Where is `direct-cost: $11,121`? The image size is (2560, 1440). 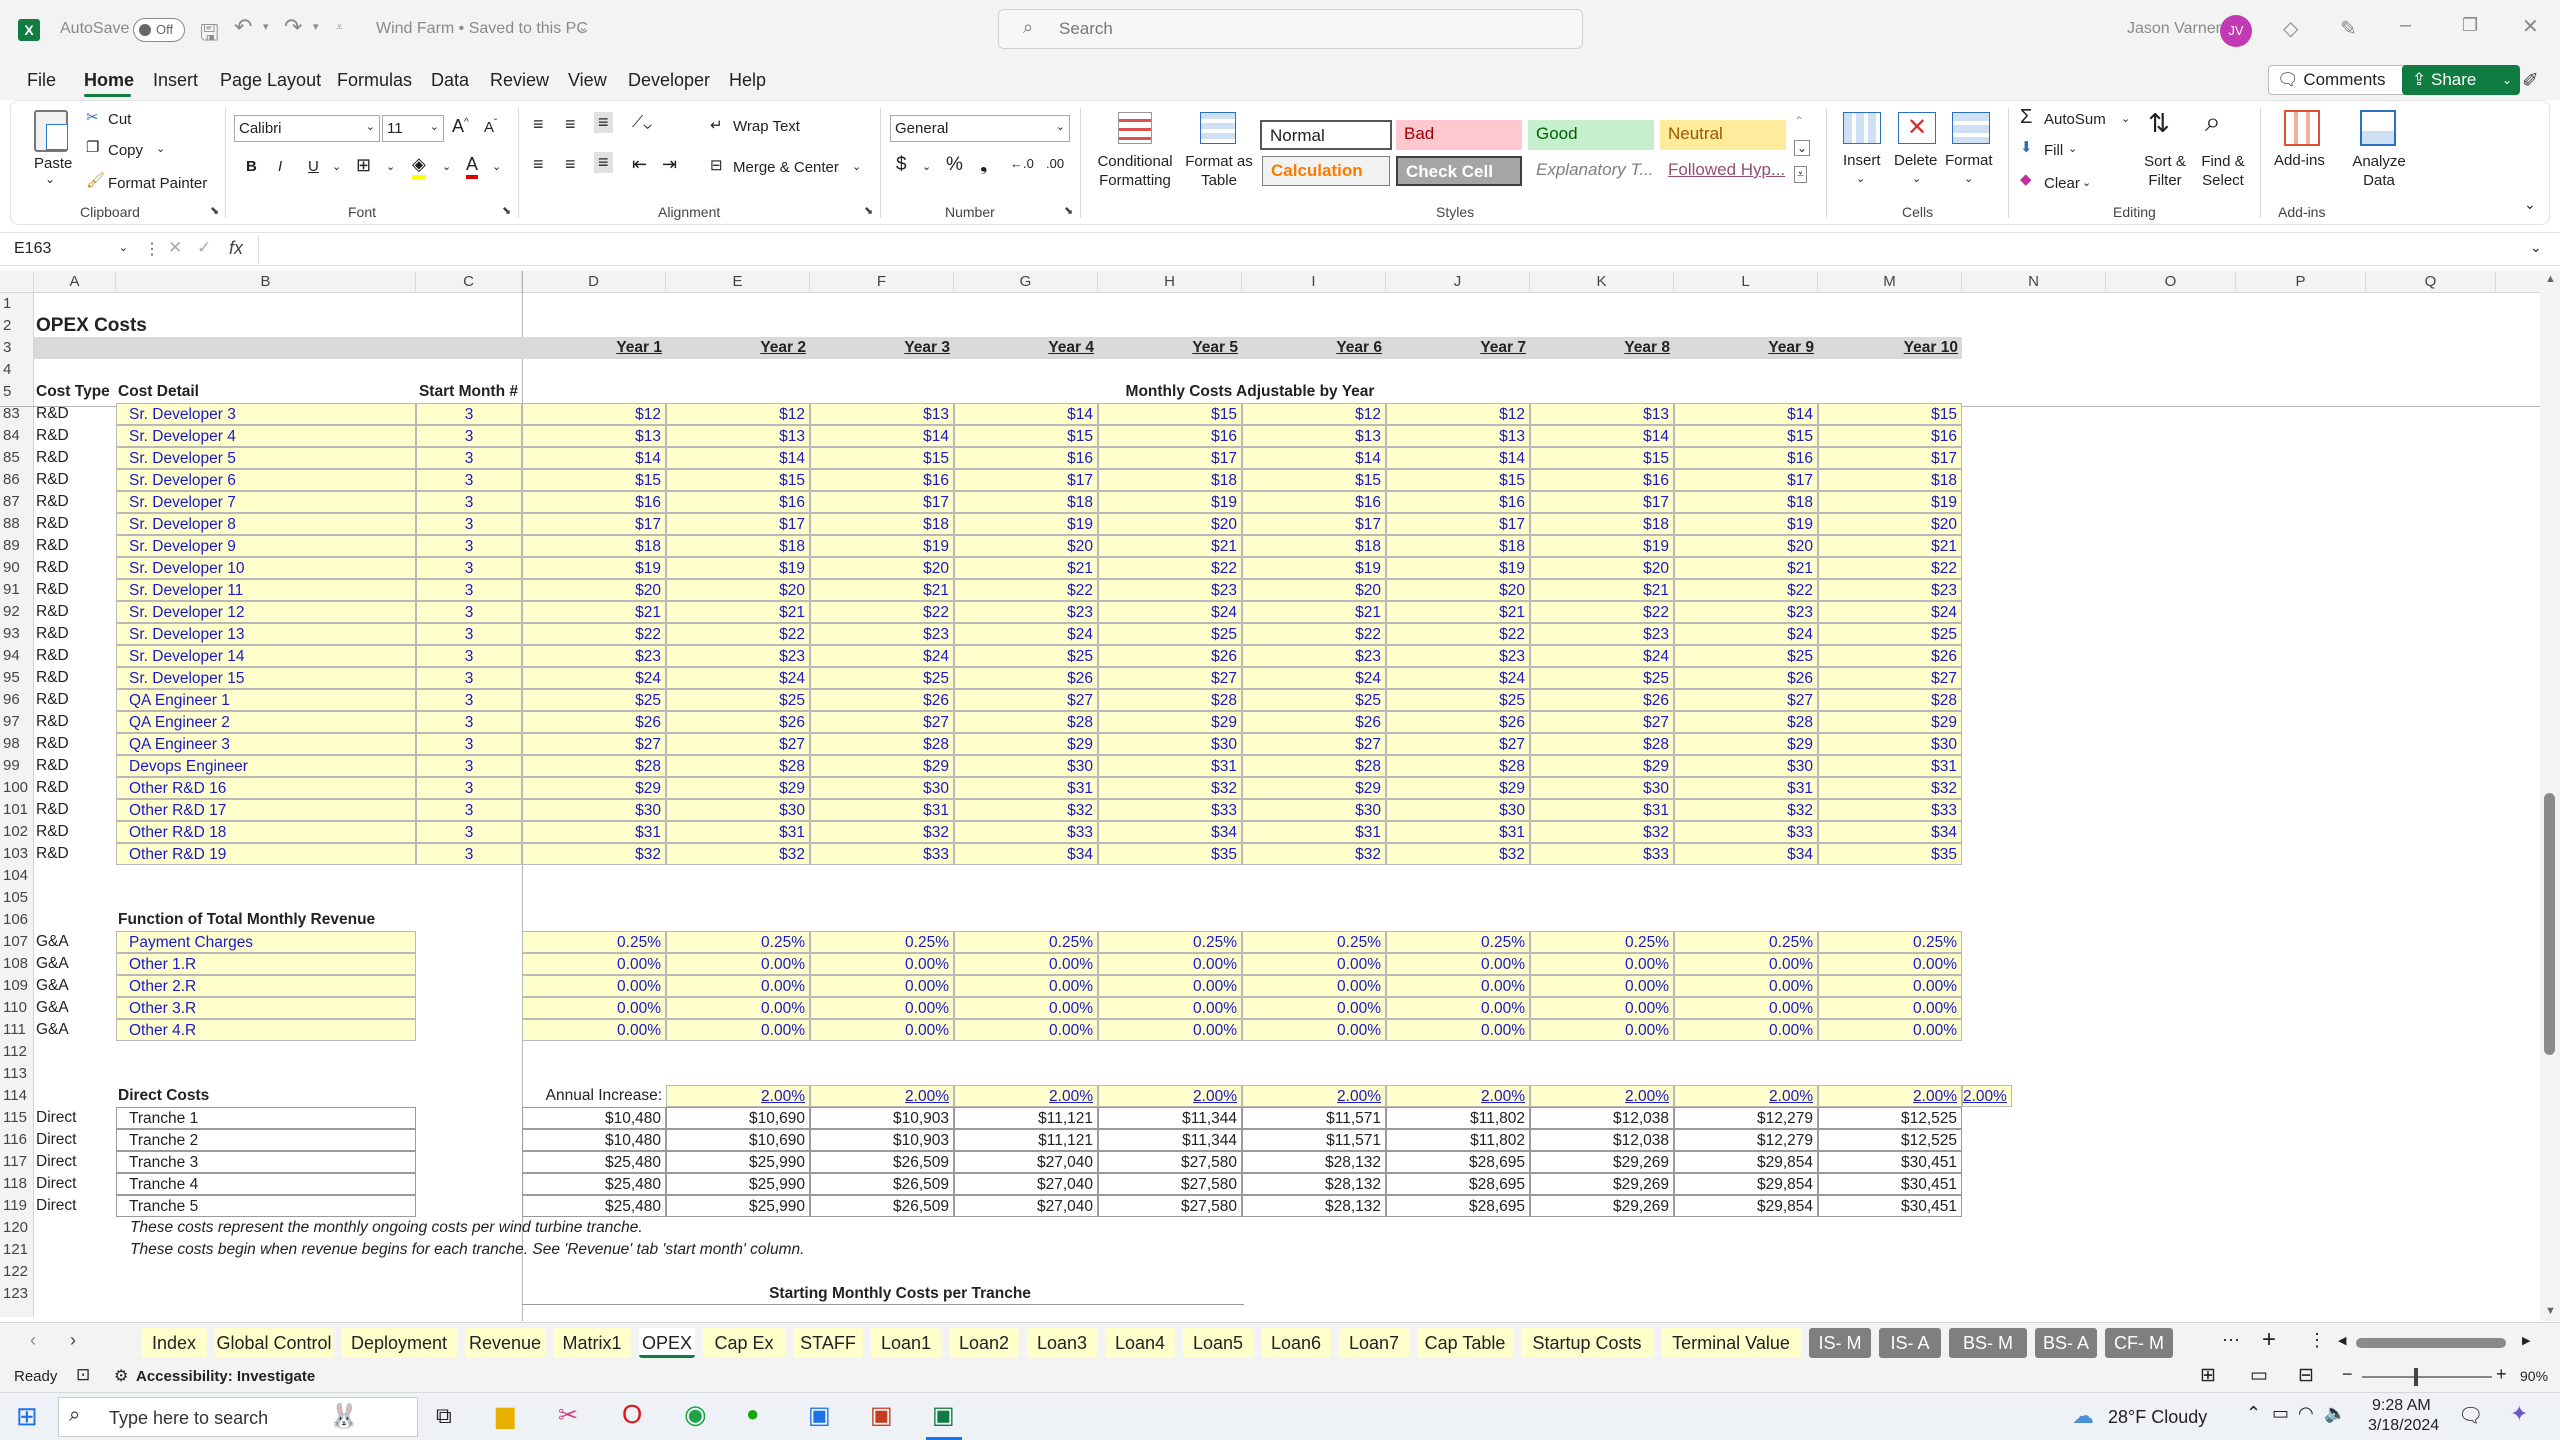
direct-cost: $11,121 is located at coordinates (1026, 1140).